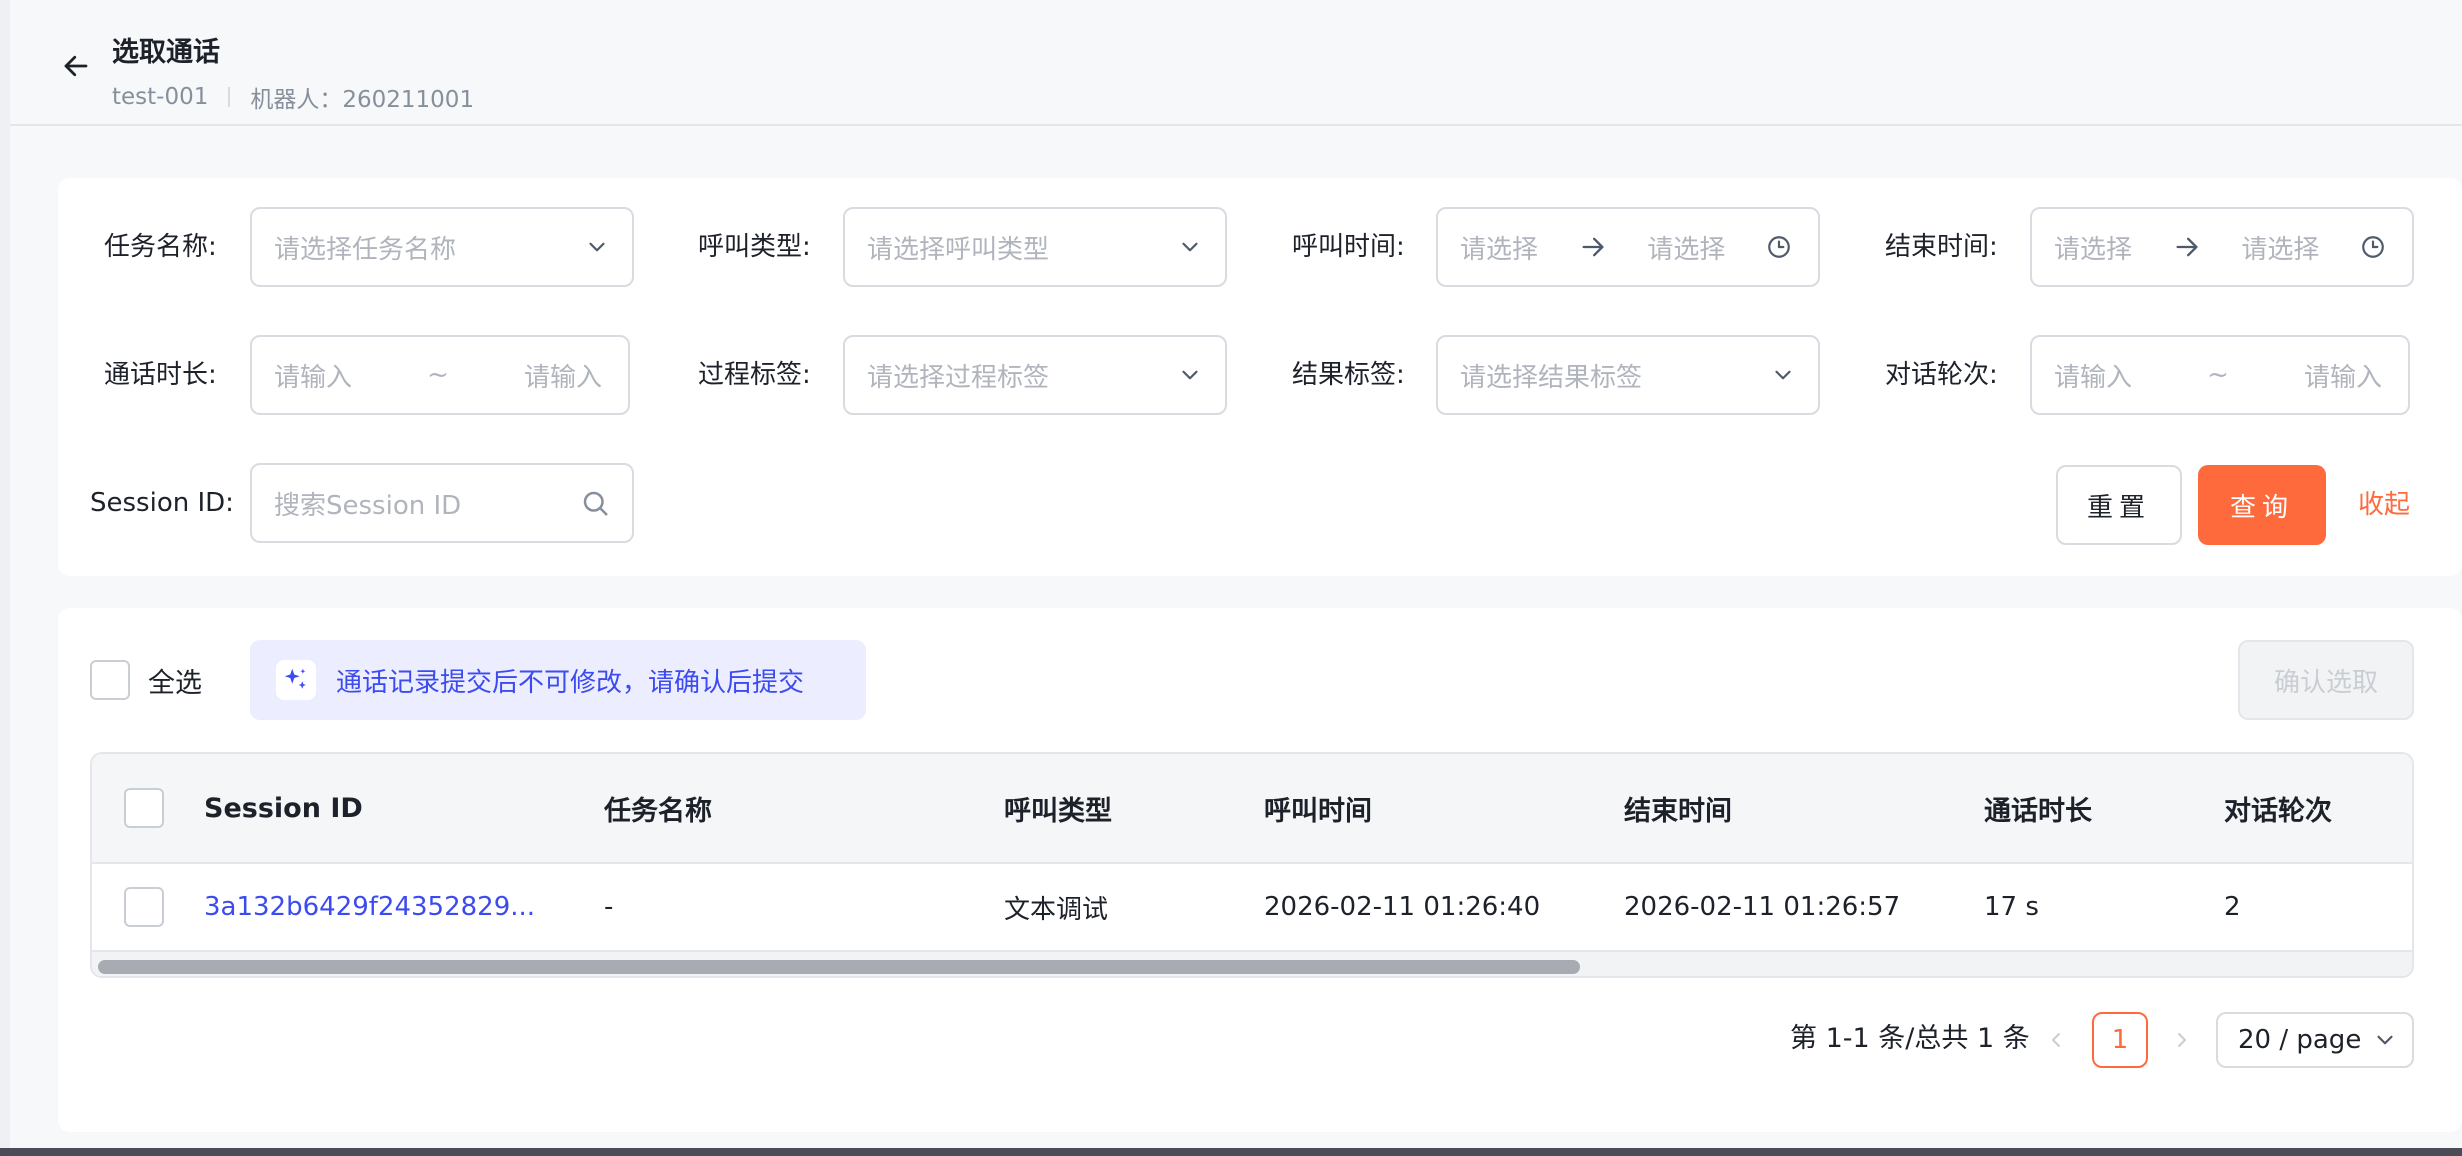 The image size is (2462, 1156). Describe the element at coordinates (2093, 375) in the screenshot. I see `rounds-min-input: 请输入` at that location.